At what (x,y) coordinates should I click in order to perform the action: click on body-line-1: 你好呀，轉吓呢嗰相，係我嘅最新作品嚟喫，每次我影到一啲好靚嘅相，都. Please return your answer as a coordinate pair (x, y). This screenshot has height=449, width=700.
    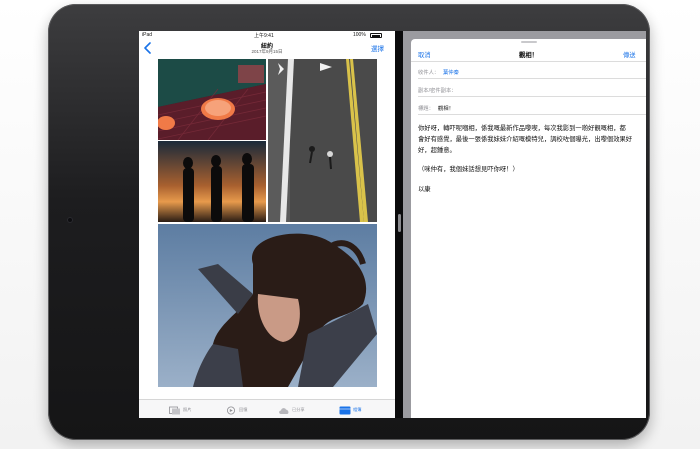
    Looking at the image, I should click on (530, 129).